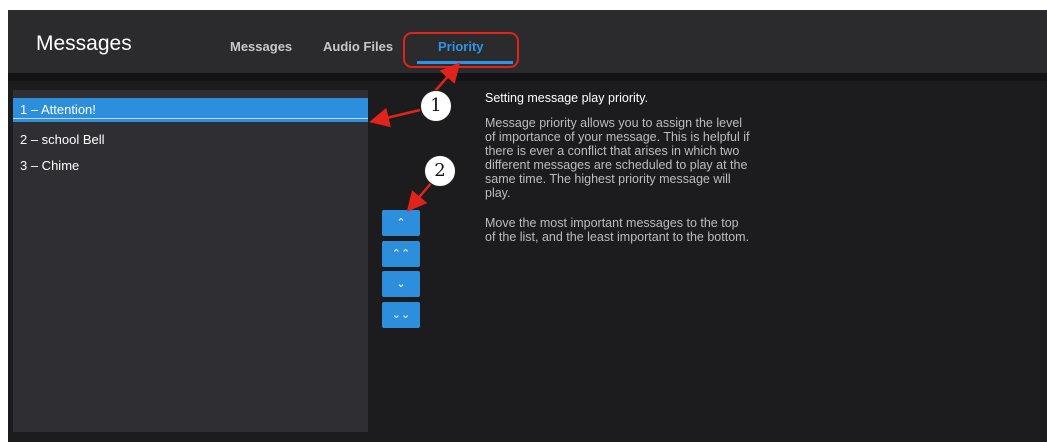  Describe the element at coordinates (436, 106) in the screenshot. I see `callout-badge-1: 1` at that location.